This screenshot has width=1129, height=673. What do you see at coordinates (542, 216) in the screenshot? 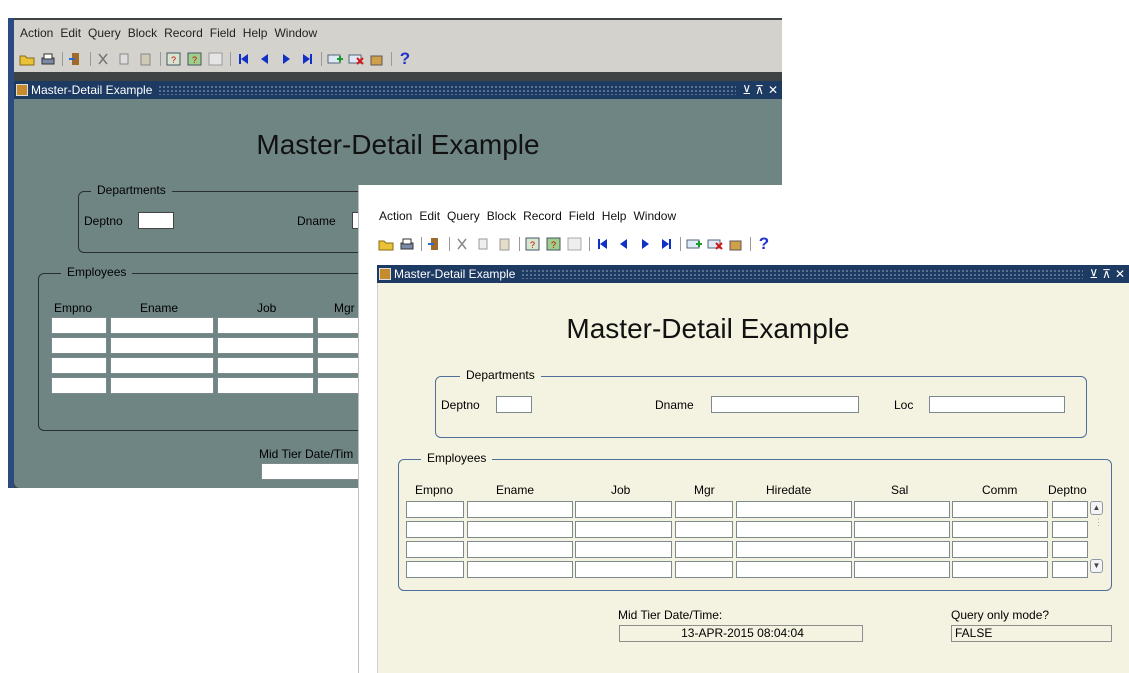
I see `menu-record: Record` at bounding box center [542, 216].